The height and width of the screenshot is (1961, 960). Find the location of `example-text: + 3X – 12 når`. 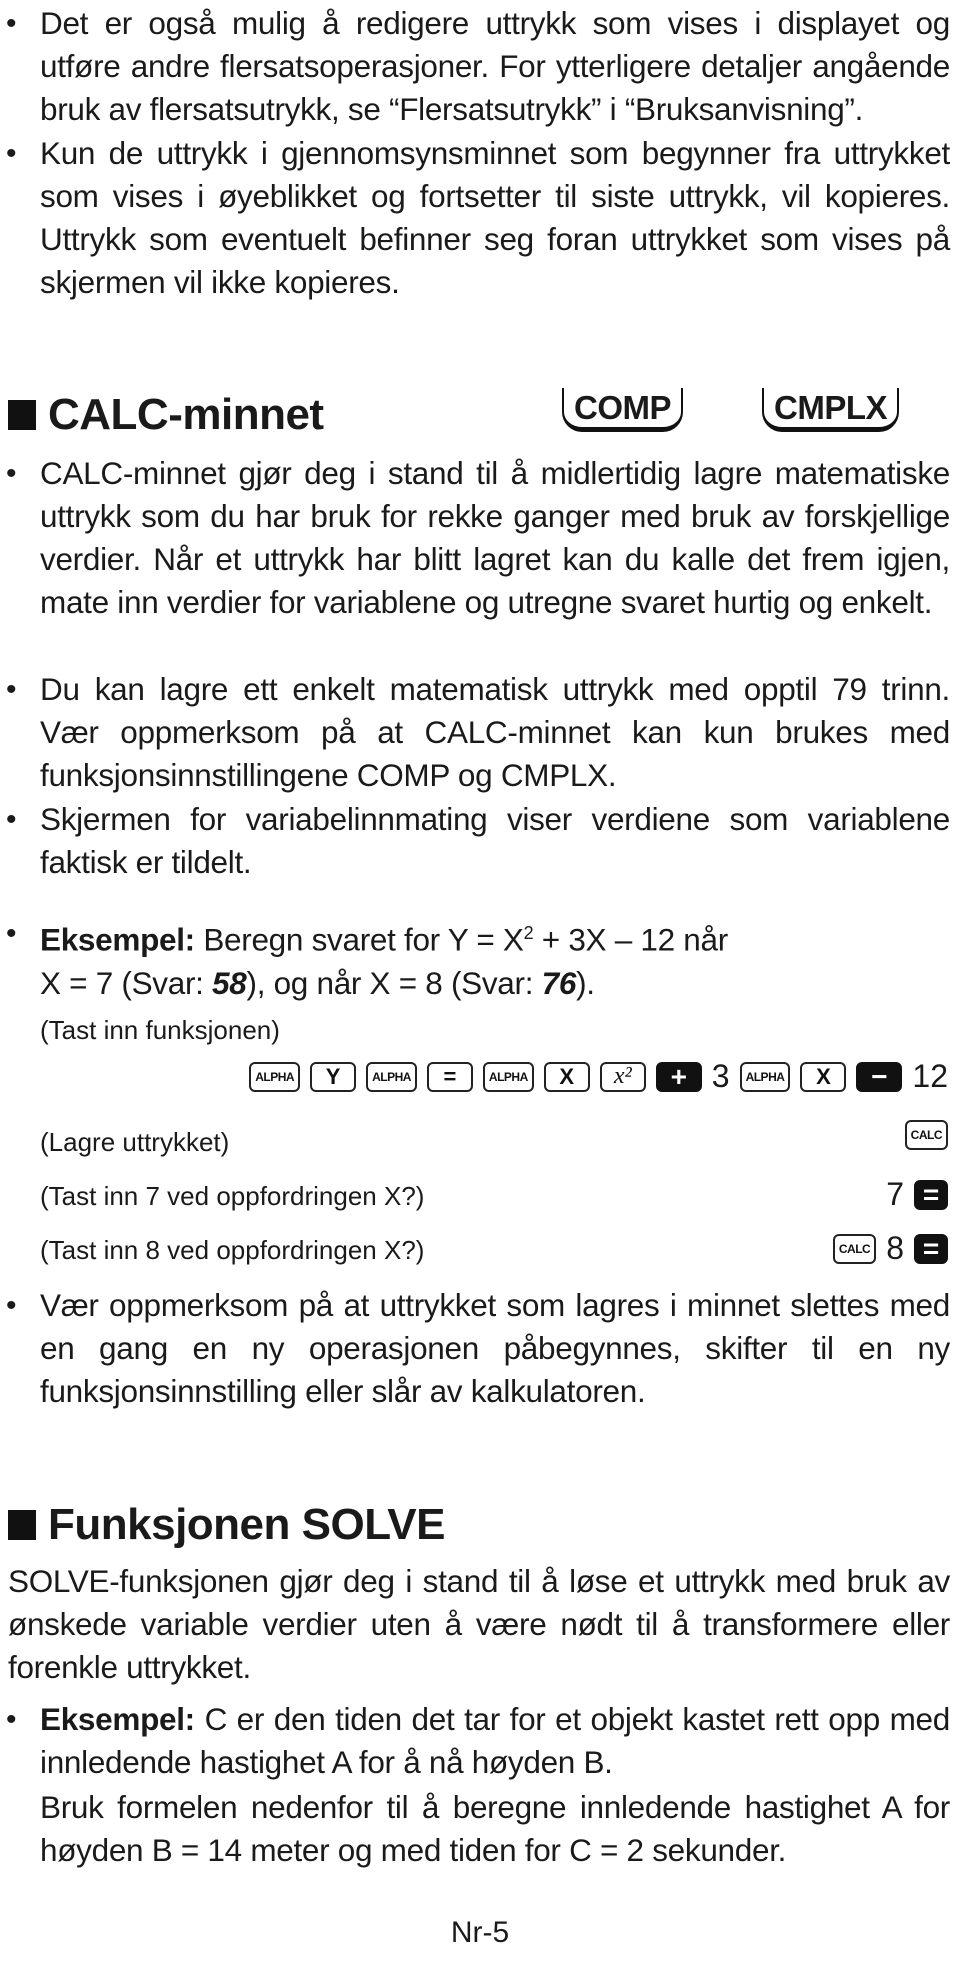

example-text: + 3X – 12 når is located at coordinates (630, 939).